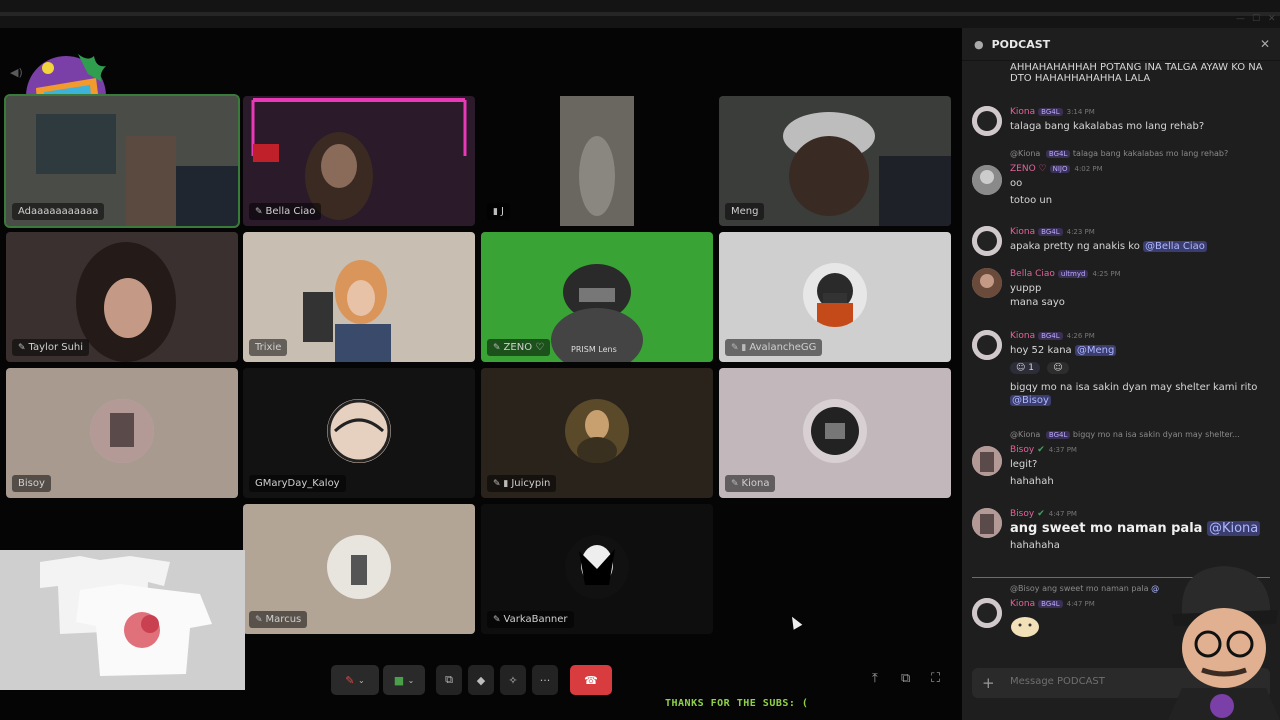 Image resolution: width=1280 pixels, height=720 pixels. What do you see at coordinates (597, 161) in the screenshot?
I see `video-tile: ▮ J` at bounding box center [597, 161].